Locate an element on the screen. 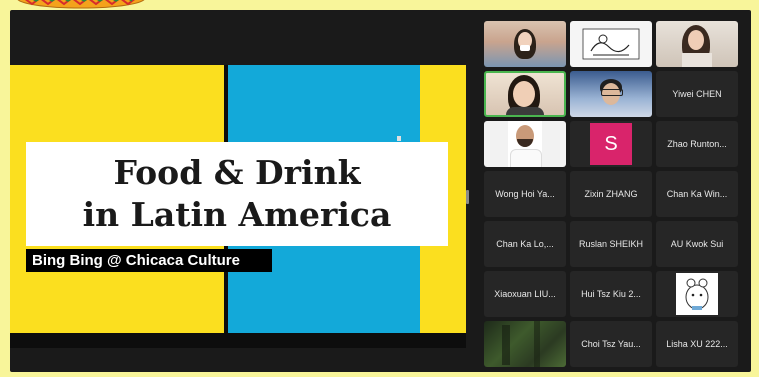 Image resolution: width=759 pixels, height=377 pixels. sketch-image is located at coordinates (611, 44).